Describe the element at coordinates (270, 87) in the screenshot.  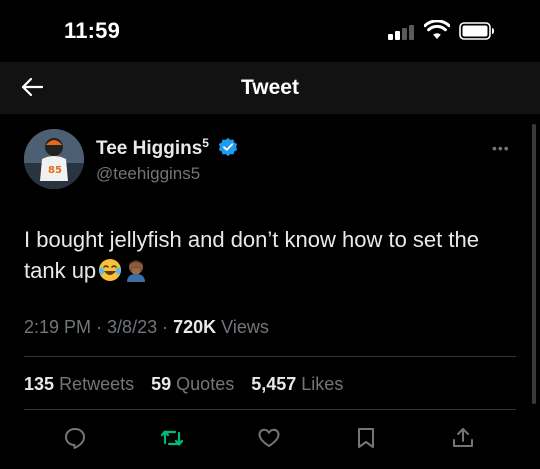
I see `page-title: Tweet` at that location.